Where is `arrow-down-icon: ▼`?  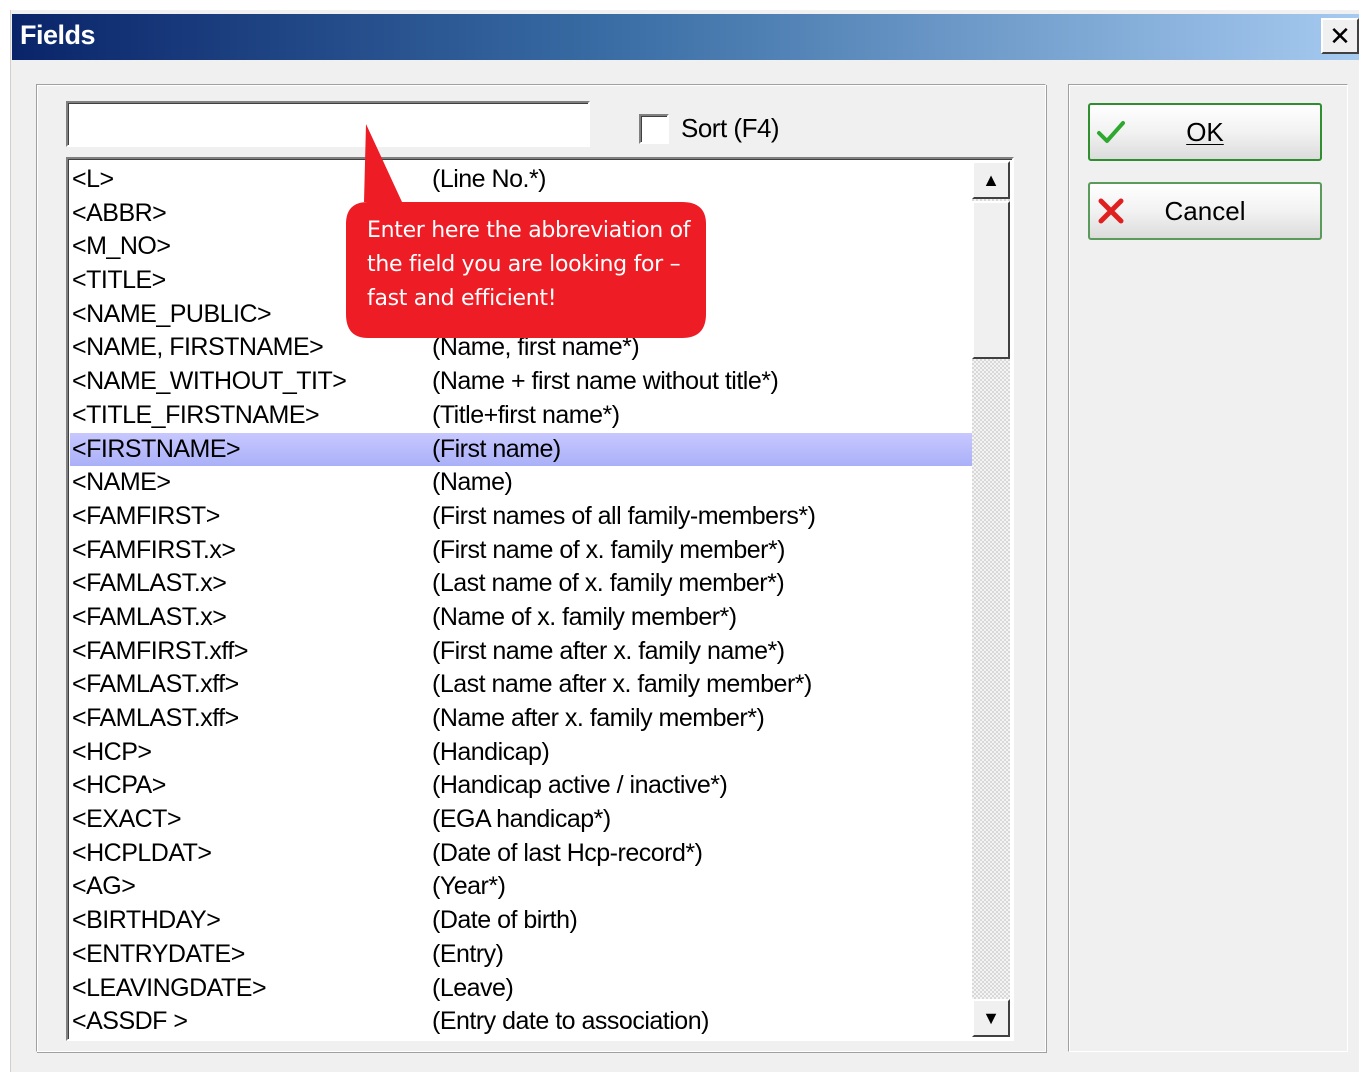
arrow-down-icon: ▼ is located at coordinates (991, 1017).